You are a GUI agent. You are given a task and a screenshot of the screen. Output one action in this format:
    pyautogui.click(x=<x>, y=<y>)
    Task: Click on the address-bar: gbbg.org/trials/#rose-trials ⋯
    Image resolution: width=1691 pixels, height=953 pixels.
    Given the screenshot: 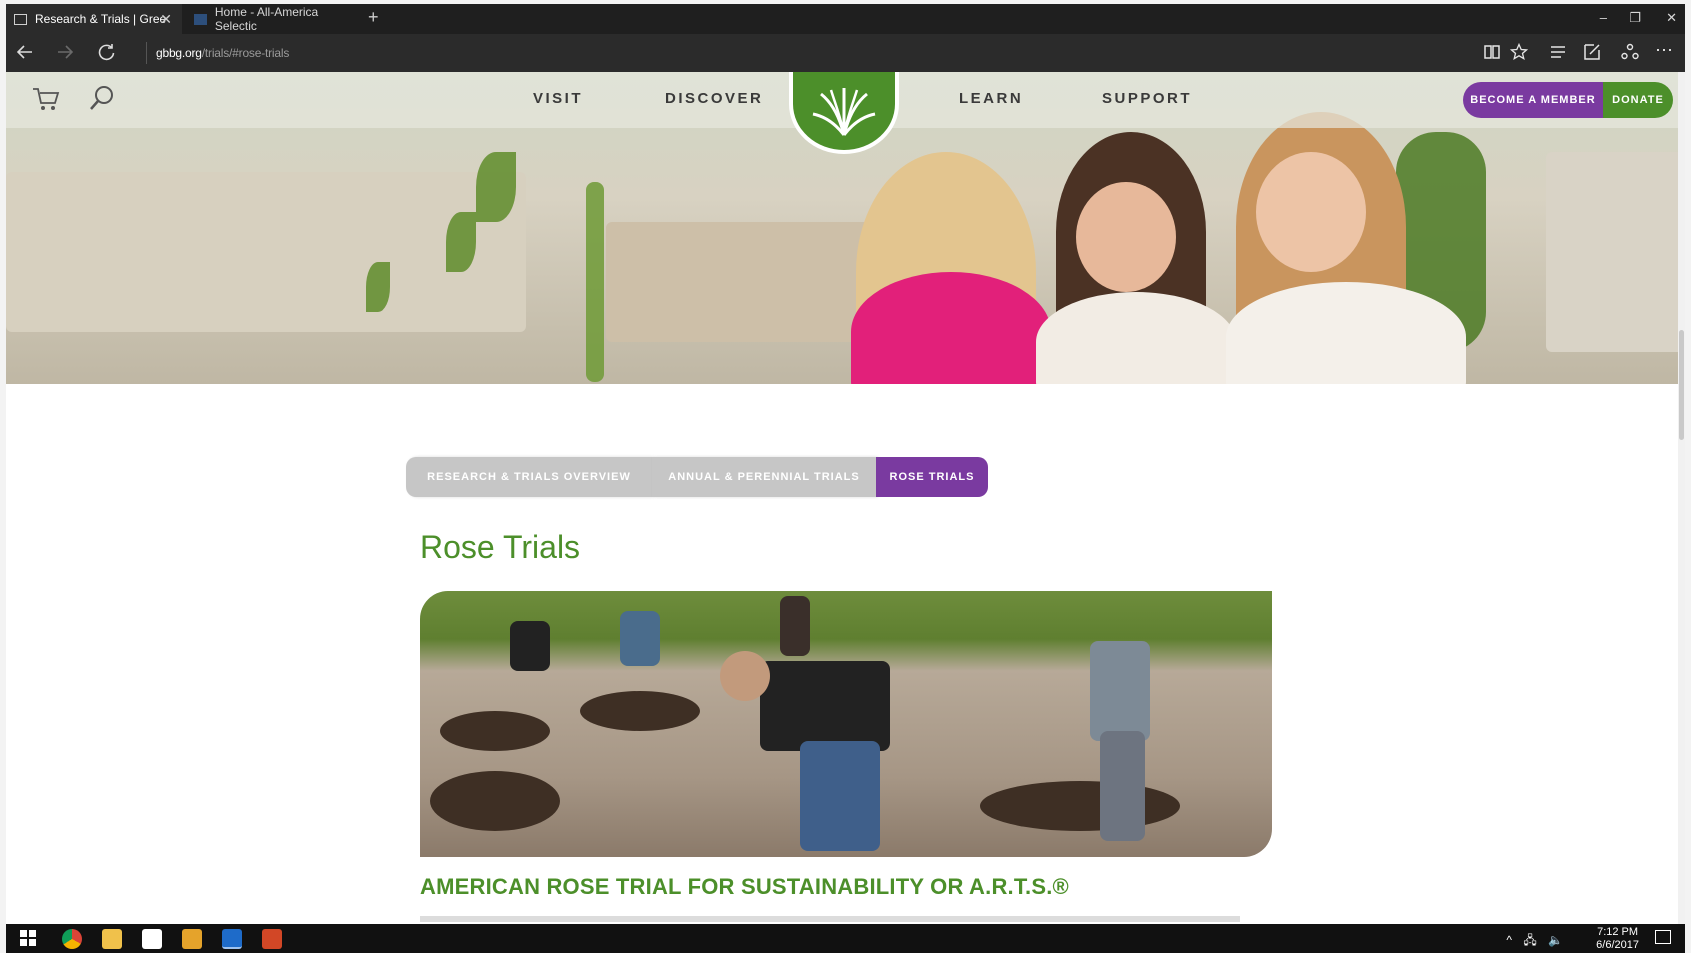 What is the action you would take?
    pyautogui.click(x=845, y=53)
    